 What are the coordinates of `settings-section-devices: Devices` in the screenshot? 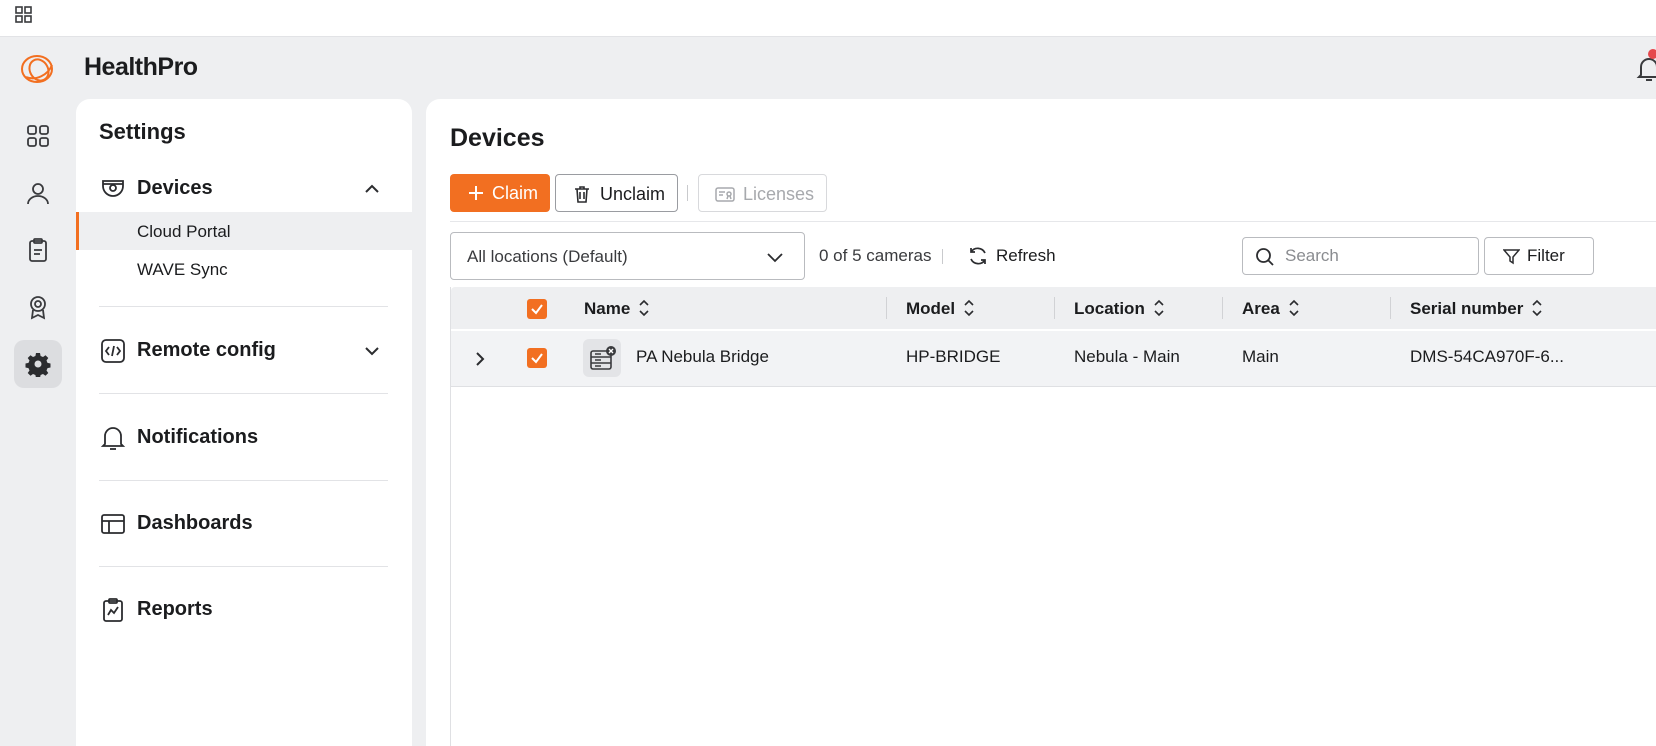 It's located at (244, 188).